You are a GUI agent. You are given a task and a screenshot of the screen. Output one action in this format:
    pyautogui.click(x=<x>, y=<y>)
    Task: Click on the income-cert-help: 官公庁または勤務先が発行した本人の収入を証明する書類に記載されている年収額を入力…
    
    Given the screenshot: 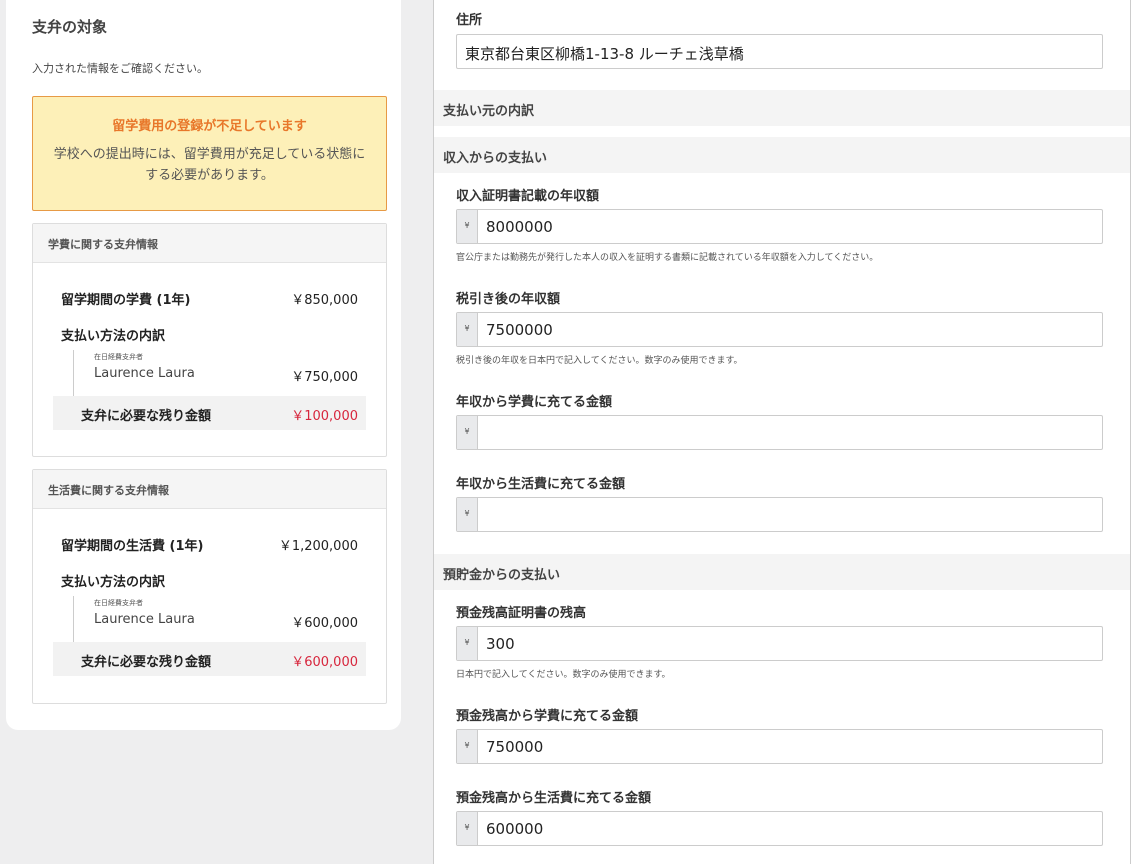 What is the action you would take?
    pyautogui.click(x=667, y=258)
    